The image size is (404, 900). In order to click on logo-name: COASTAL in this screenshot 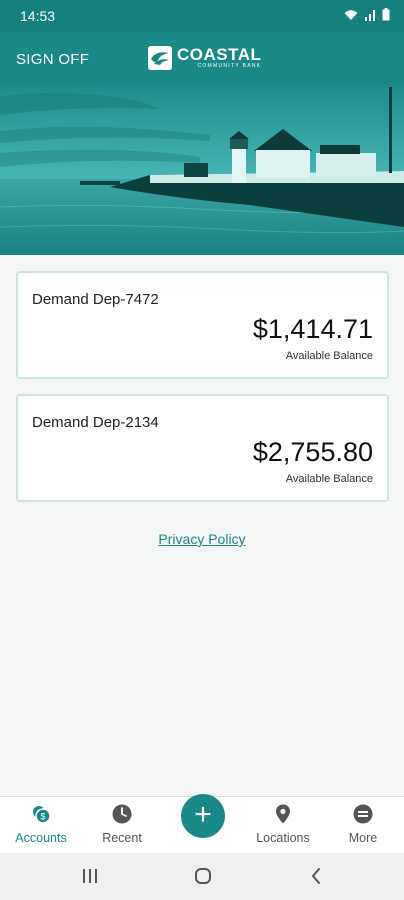, I will do `click(219, 54)`.